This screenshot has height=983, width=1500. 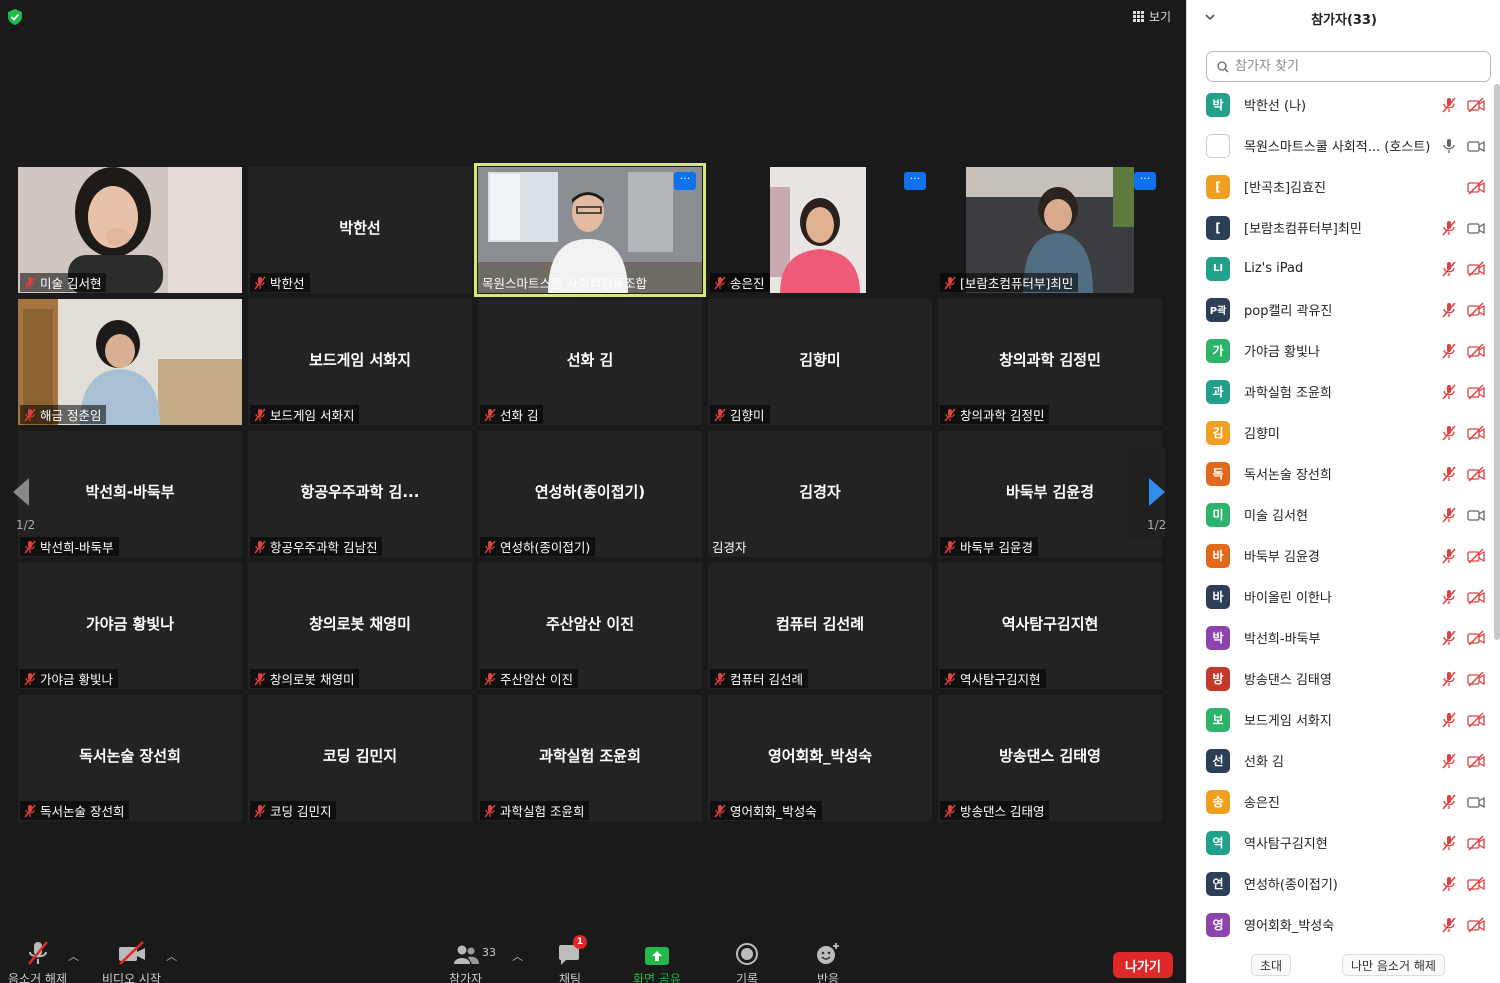 What do you see at coordinates (517, 956) in the screenshot?
I see `participants-caret-icon: ︿` at bounding box center [517, 956].